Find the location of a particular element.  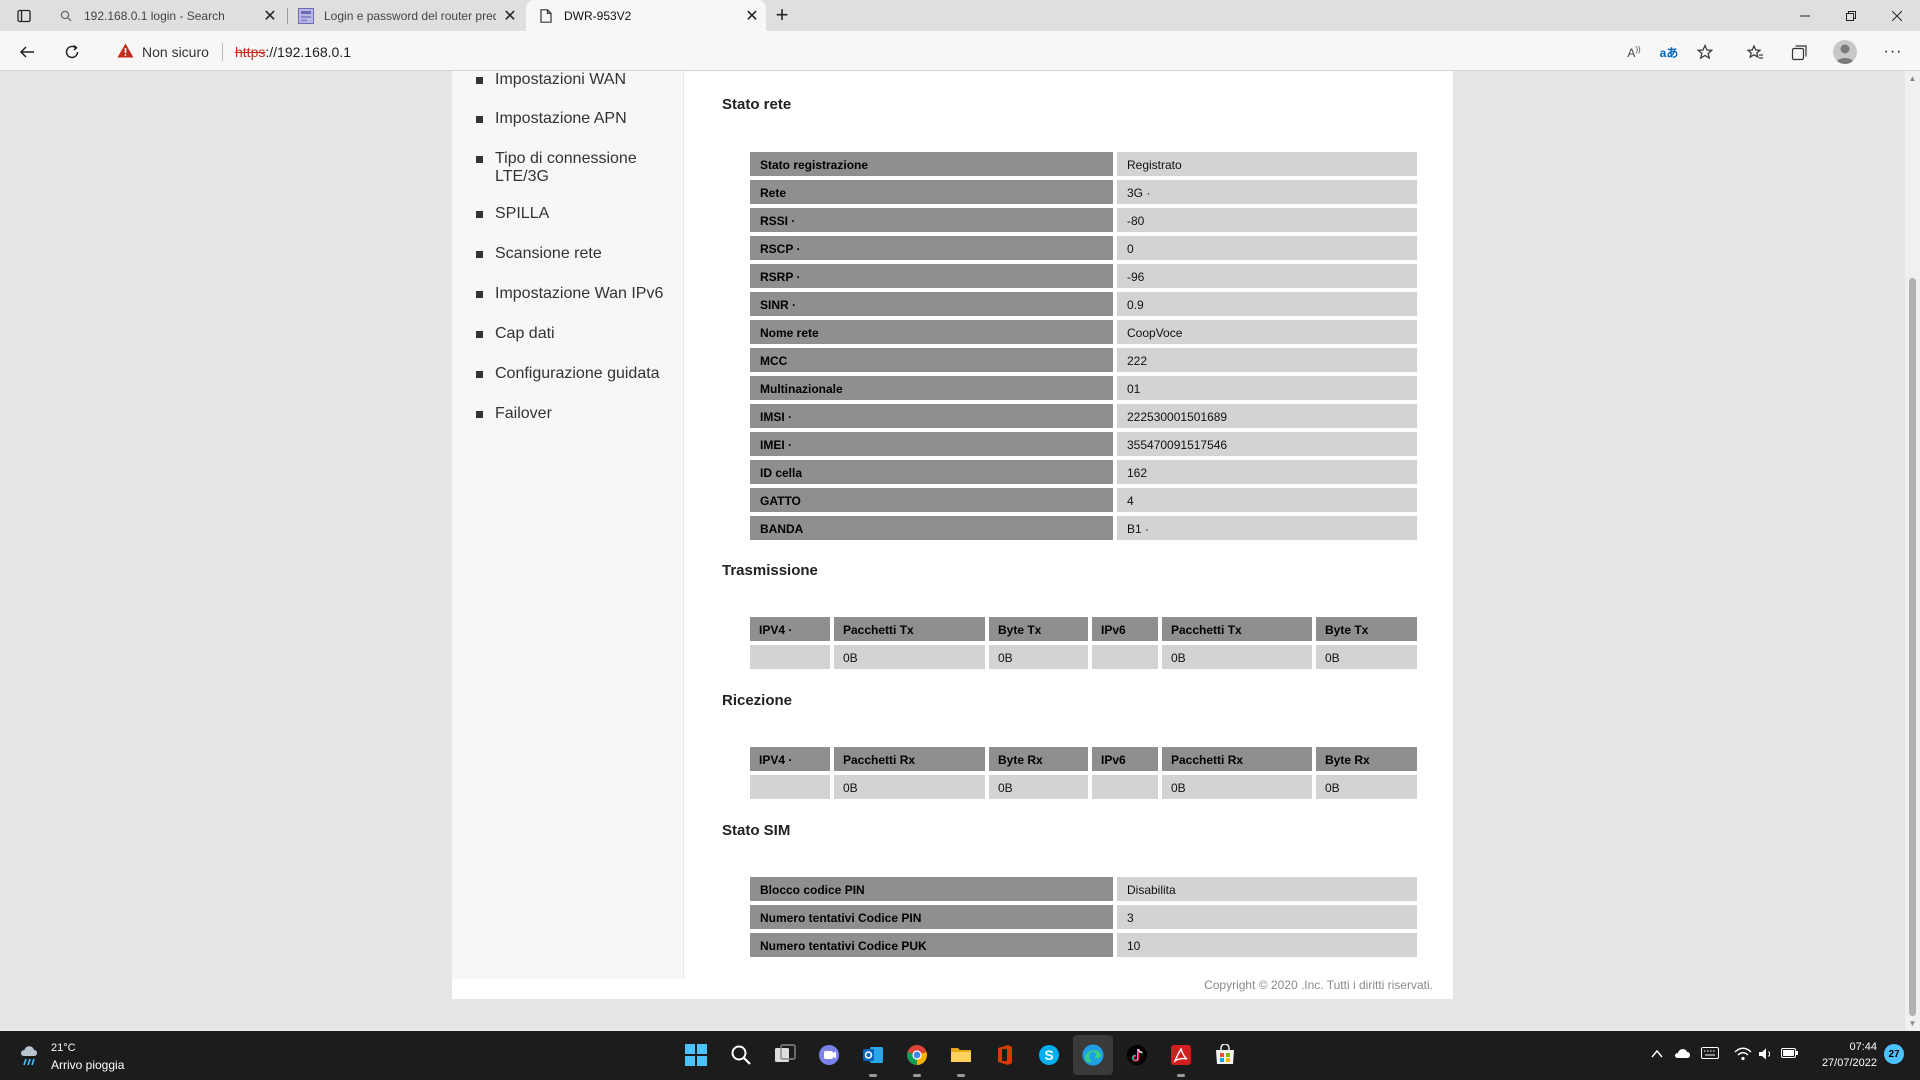

task-view-button is located at coordinates (785, 1055).